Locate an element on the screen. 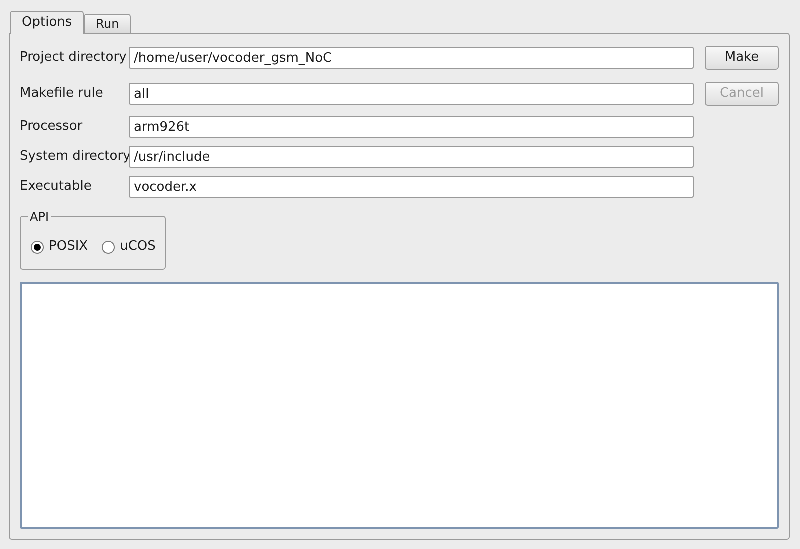  field-label: Makefile rule is located at coordinates (62, 94).